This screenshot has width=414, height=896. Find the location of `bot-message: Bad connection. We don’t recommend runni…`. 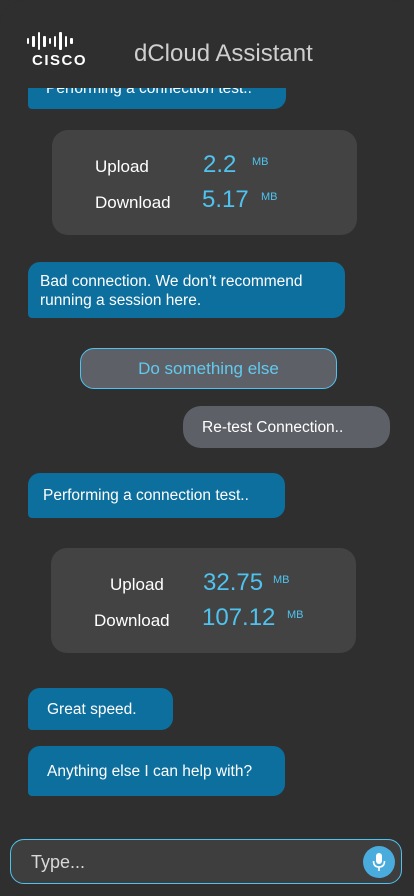

bot-message: Bad connection. We don’t recommend runni… is located at coordinates (186, 290).